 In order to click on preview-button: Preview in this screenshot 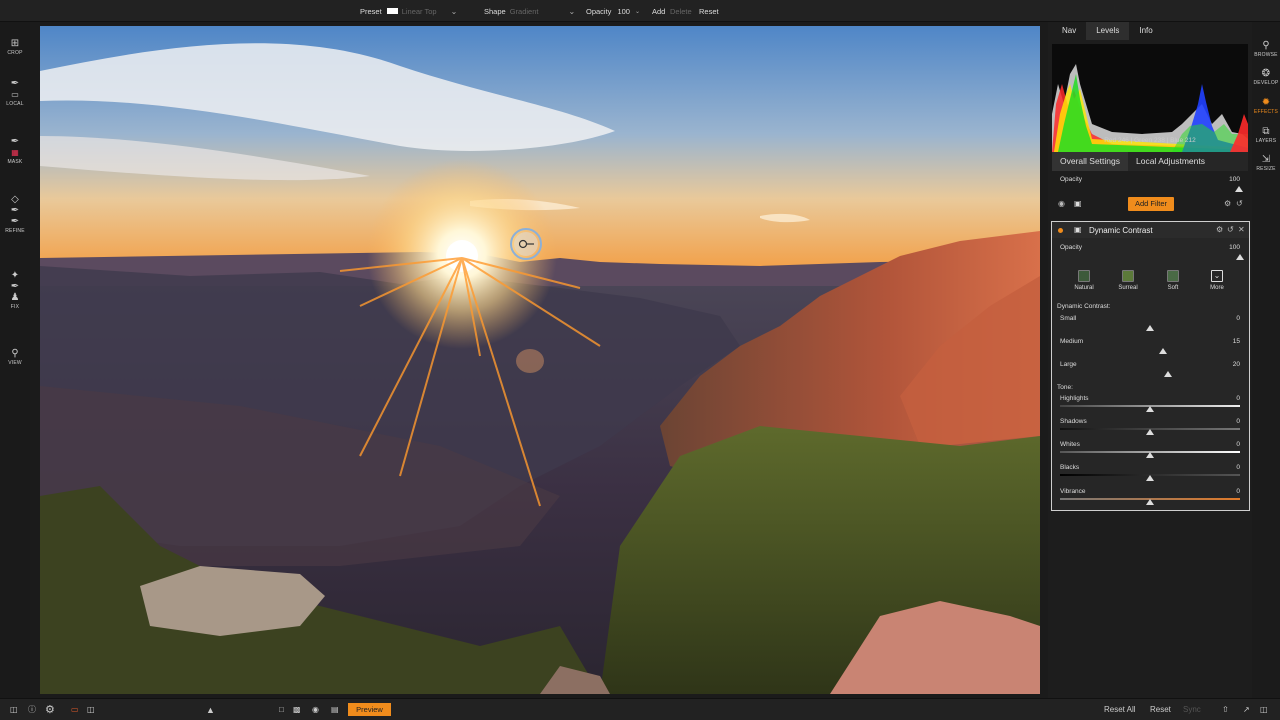, I will do `click(369, 709)`.